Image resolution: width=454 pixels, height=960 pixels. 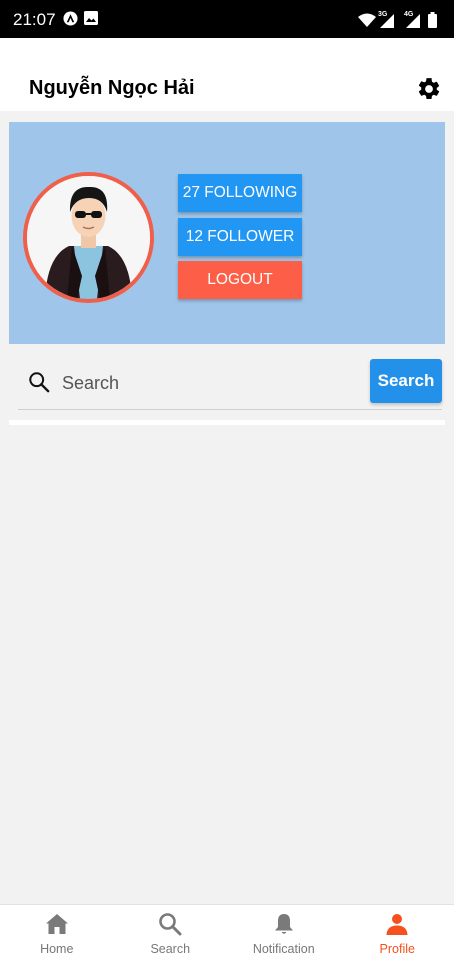 What do you see at coordinates (240, 280) in the screenshot?
I see `logout-button: LOGOUT` at bounding box center [240, 280].